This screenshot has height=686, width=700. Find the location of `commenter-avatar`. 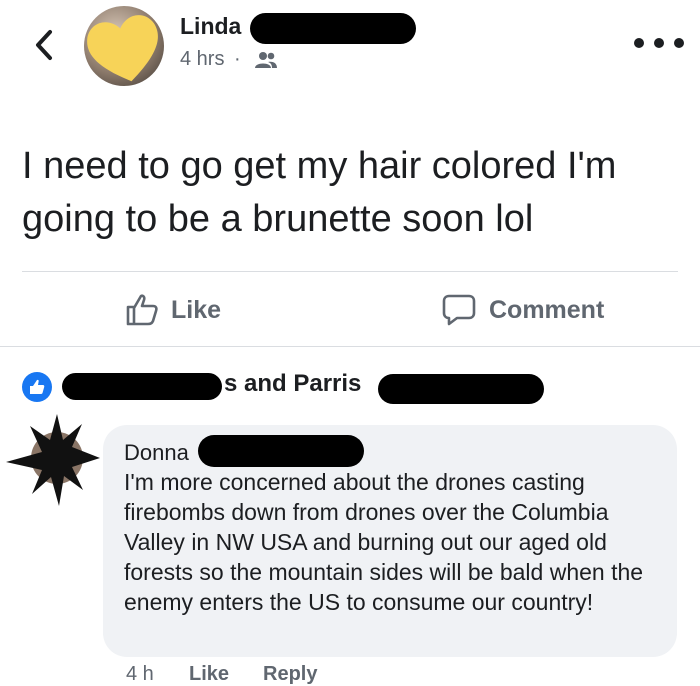

commenter-avatar is located at coordinates (54, 460).